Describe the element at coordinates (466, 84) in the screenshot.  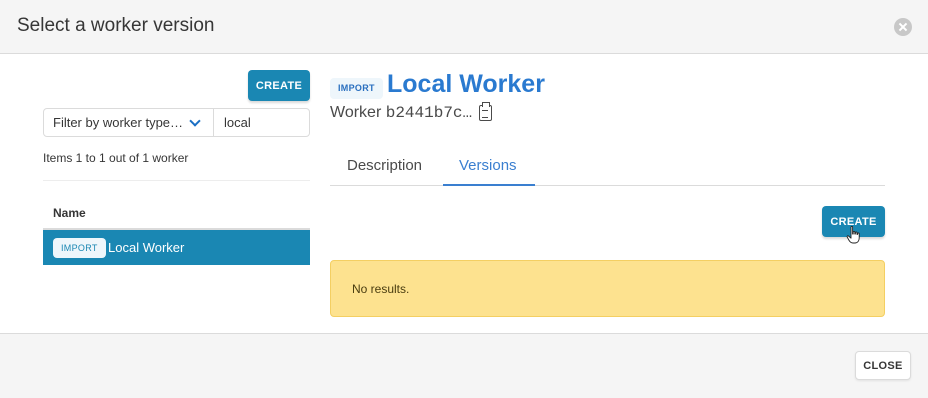
I see `worker-title: Local Worker` at that location.